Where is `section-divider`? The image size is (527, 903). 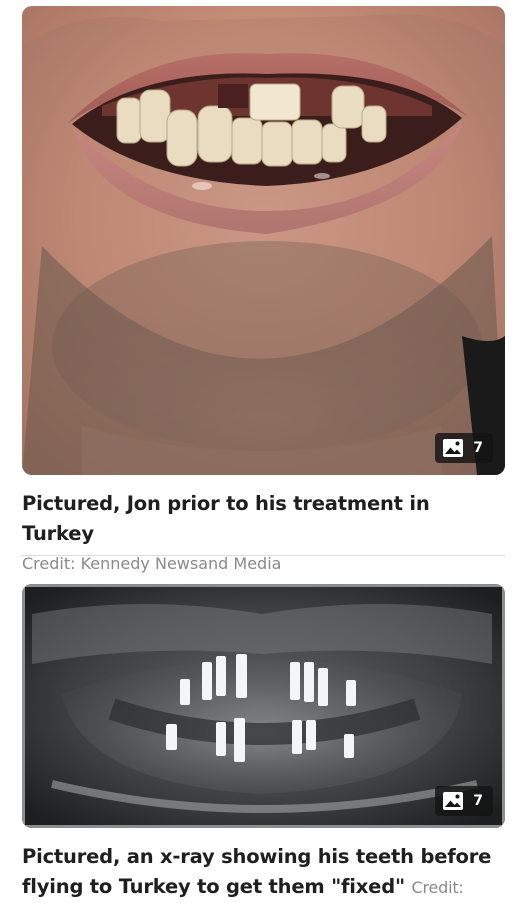 section-divider is located at coordinates (263, 555).